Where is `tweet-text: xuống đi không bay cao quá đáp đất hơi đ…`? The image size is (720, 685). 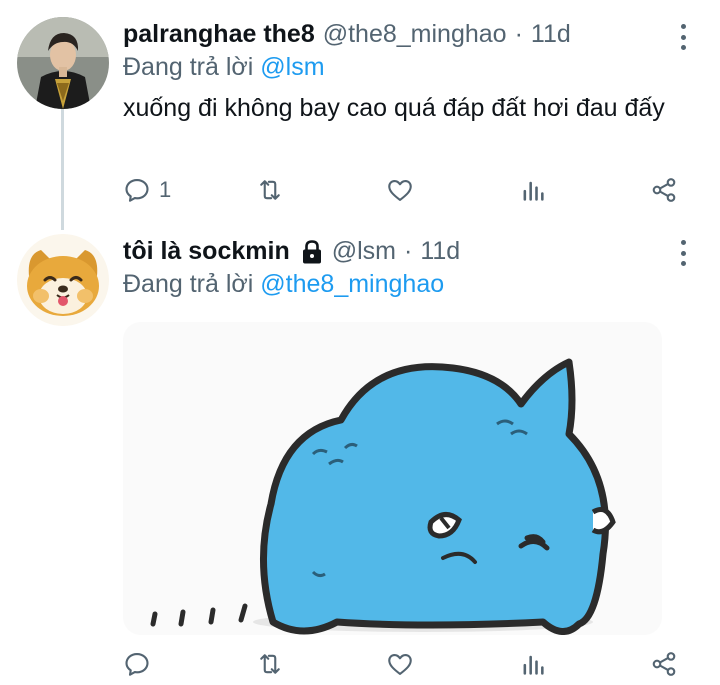 tweet-text: xuống đi không bay cao quá đáp đất hơi đ… is located at coordinates (394, 108).